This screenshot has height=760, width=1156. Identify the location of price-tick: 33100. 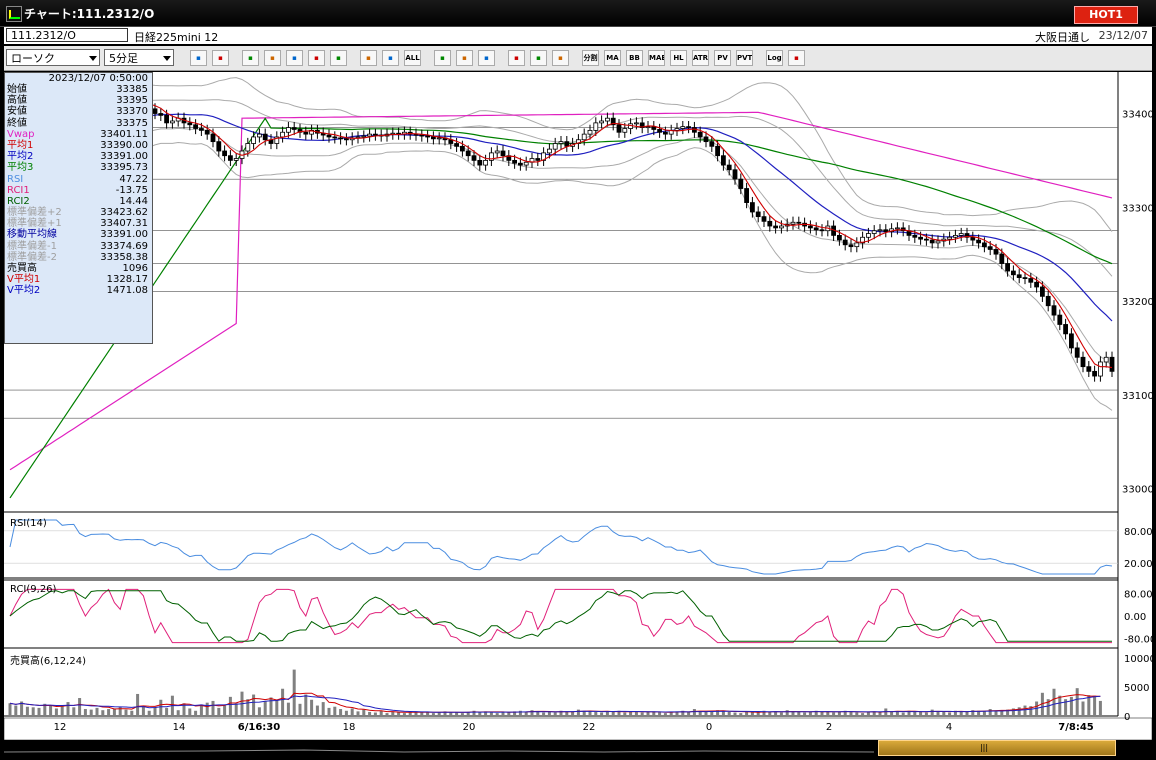
(1137, 396).